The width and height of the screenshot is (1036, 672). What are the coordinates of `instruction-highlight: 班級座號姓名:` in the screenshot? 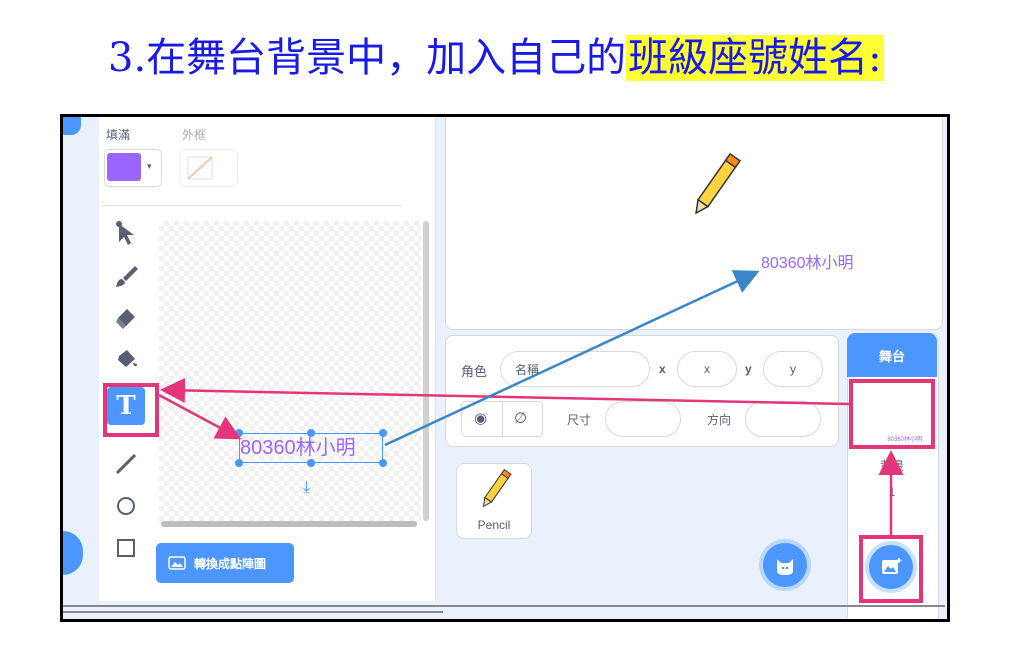 It's located at (755, 58).